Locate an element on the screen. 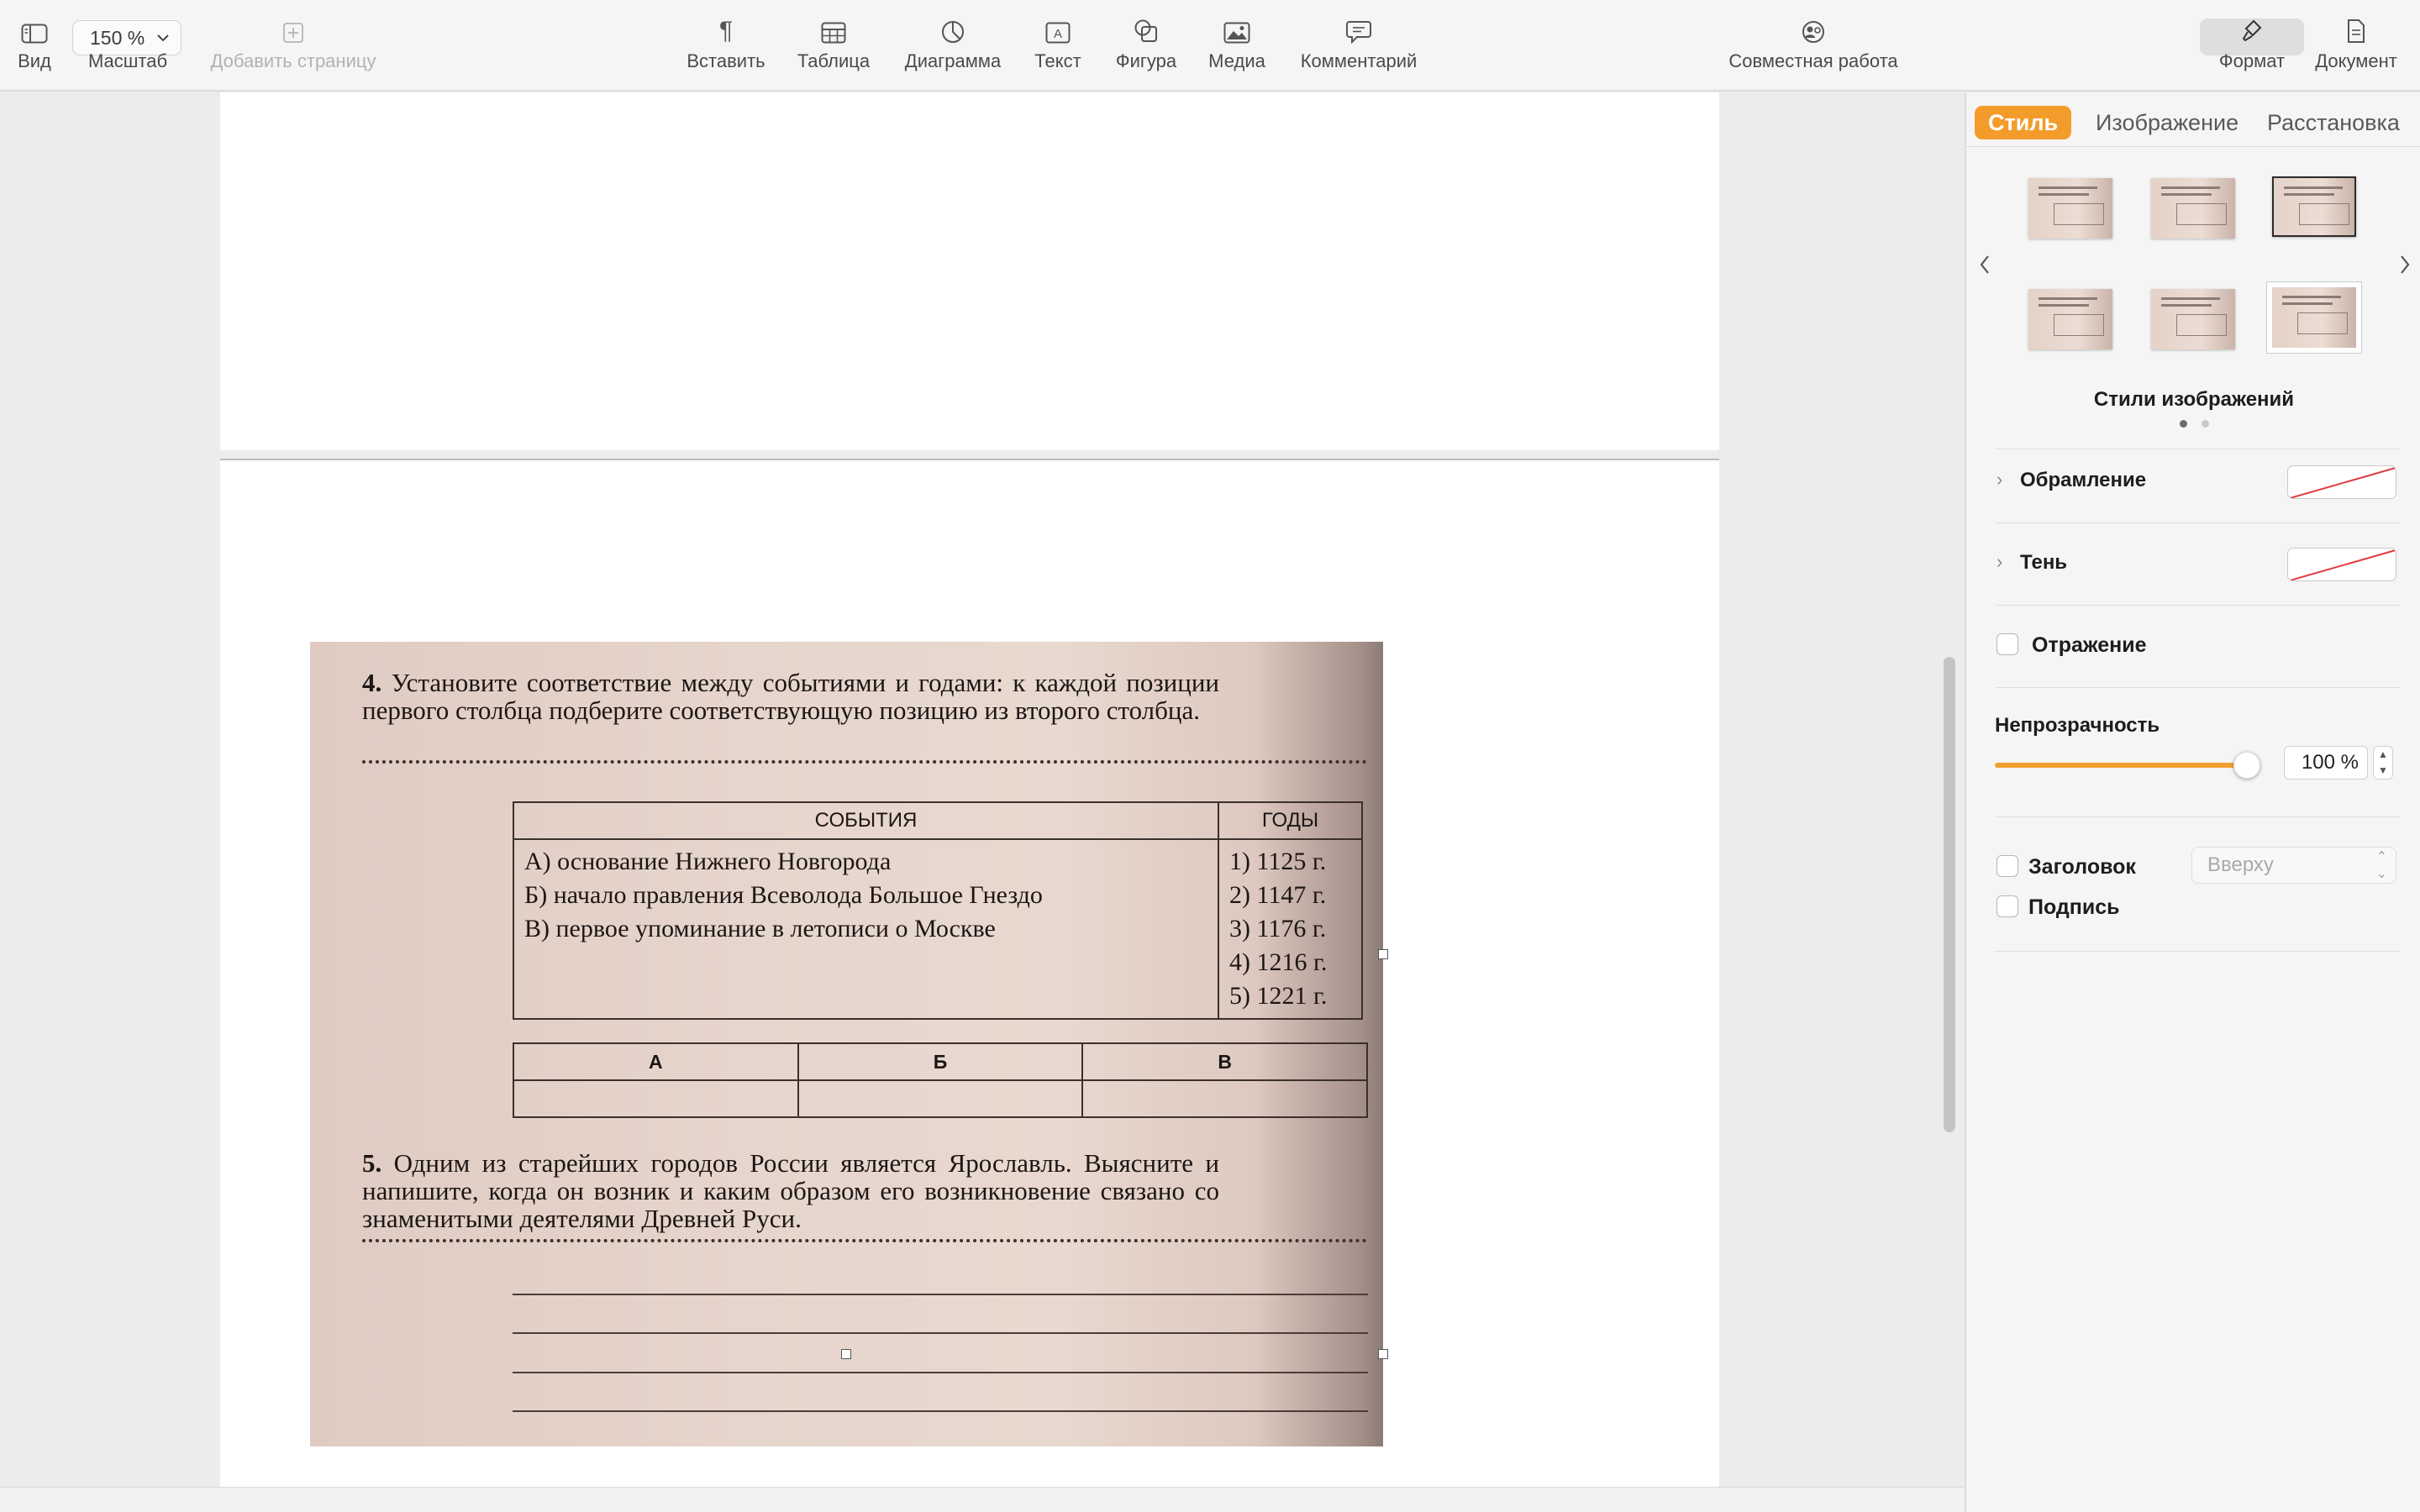  vertical-scrollbar is located at coordinates (1949, 894).